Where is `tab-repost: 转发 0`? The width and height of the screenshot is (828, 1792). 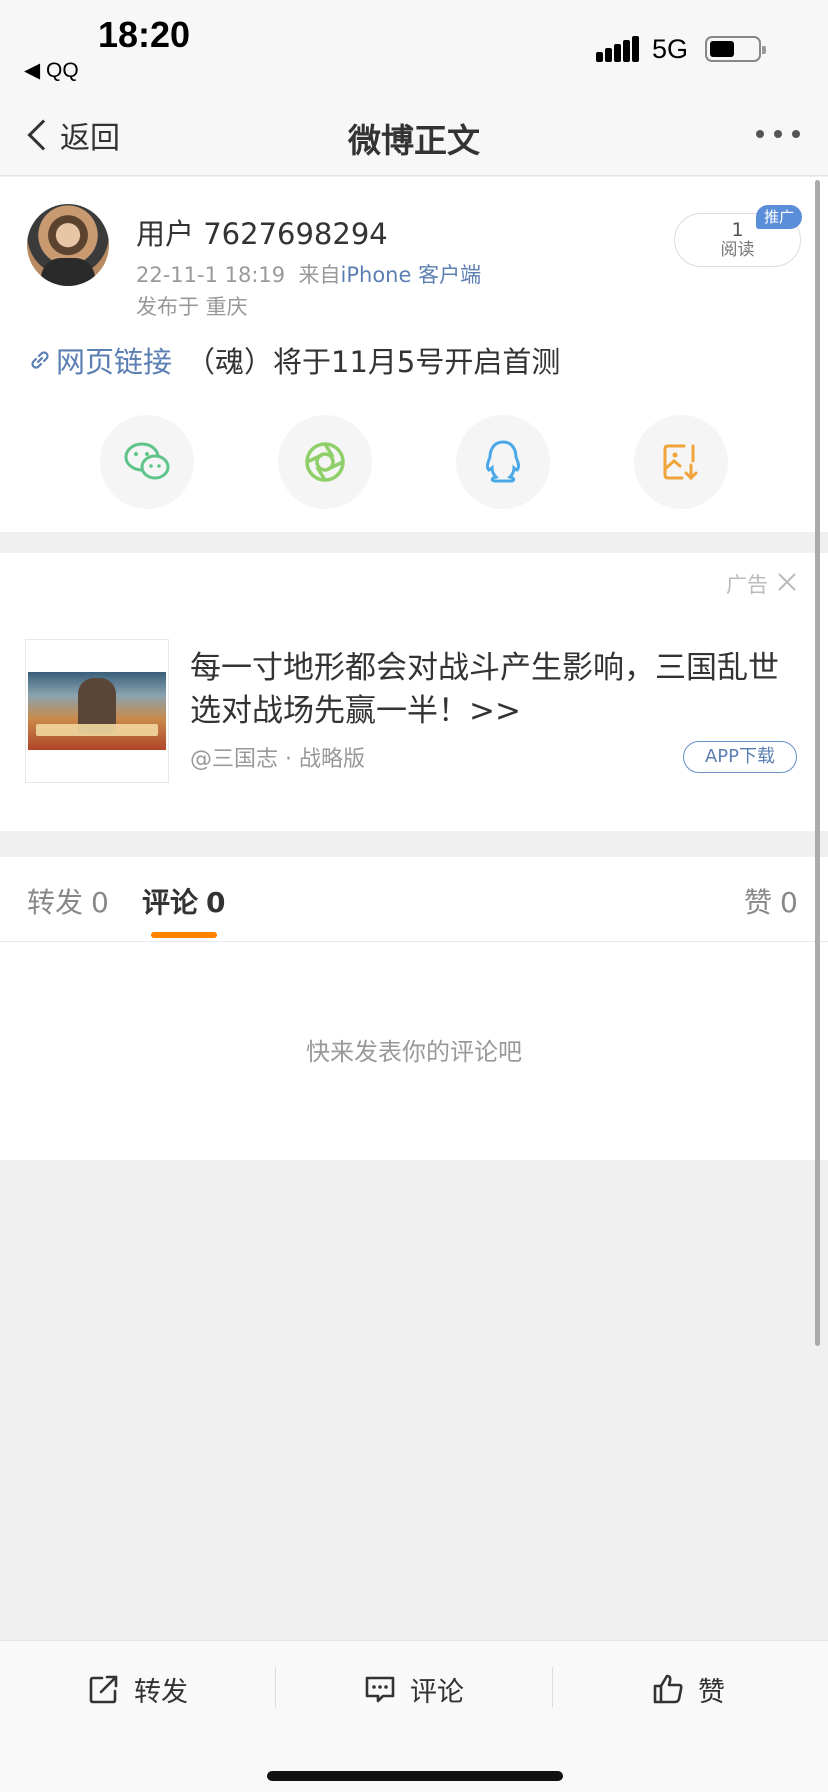 tab-repost: 转发 0 is located at coordinates (68, 901).